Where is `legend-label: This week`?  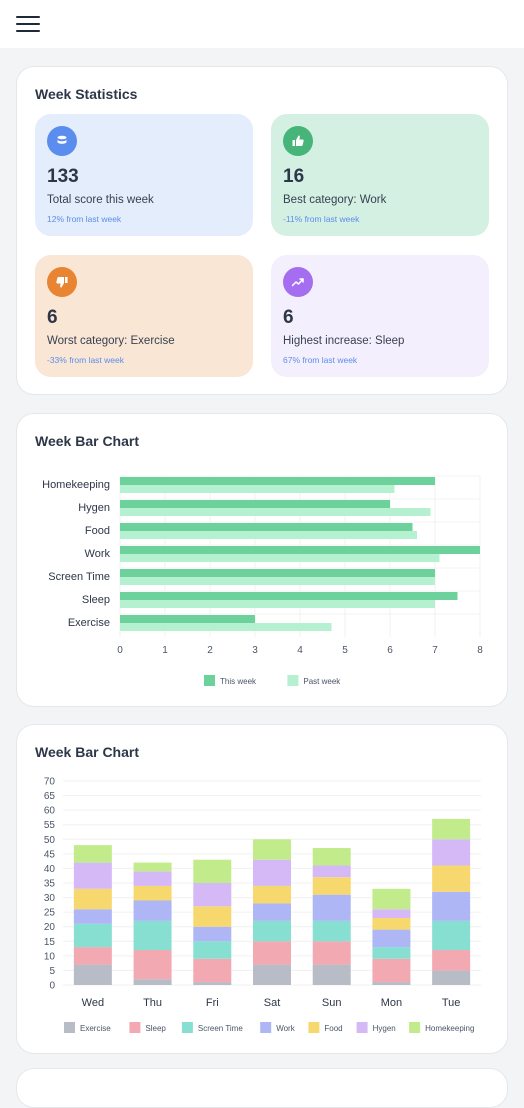 legend-label: This week is located at coordinates (238, 681).